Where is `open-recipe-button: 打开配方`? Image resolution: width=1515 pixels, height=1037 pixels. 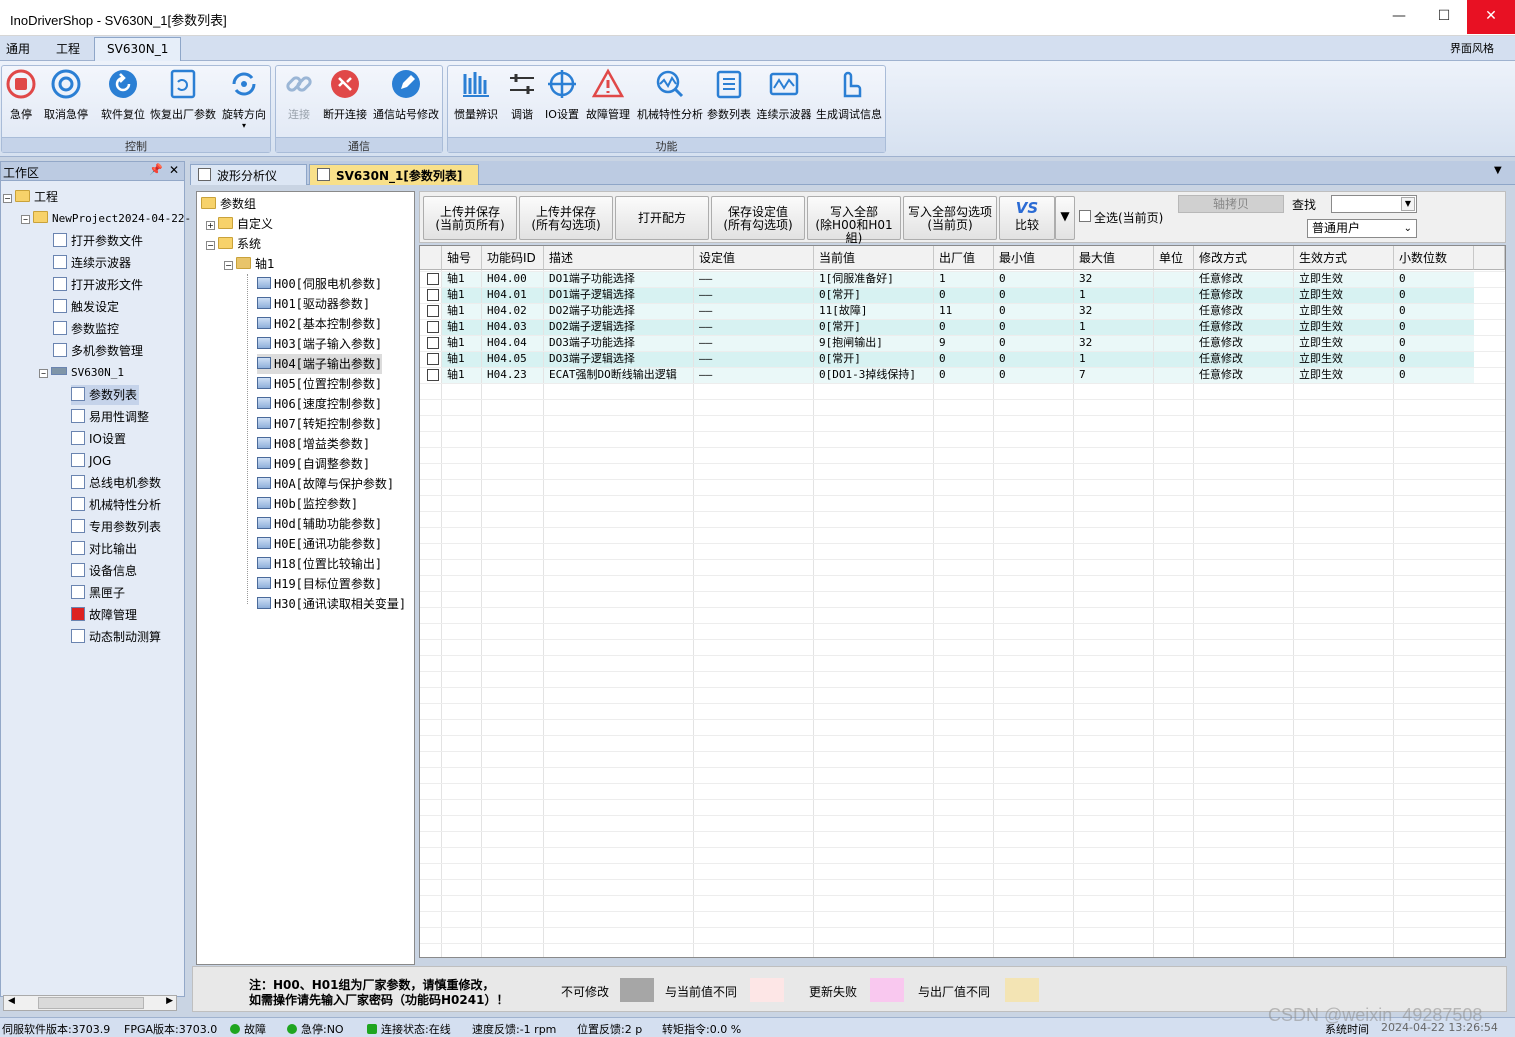 open-recipe-button: 打开配方 is located at coordinates (662, 218).